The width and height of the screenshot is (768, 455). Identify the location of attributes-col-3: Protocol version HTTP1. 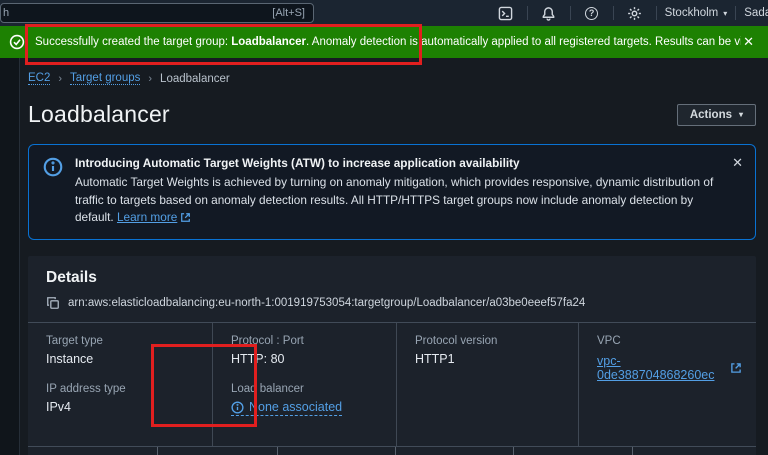
(487, 384).